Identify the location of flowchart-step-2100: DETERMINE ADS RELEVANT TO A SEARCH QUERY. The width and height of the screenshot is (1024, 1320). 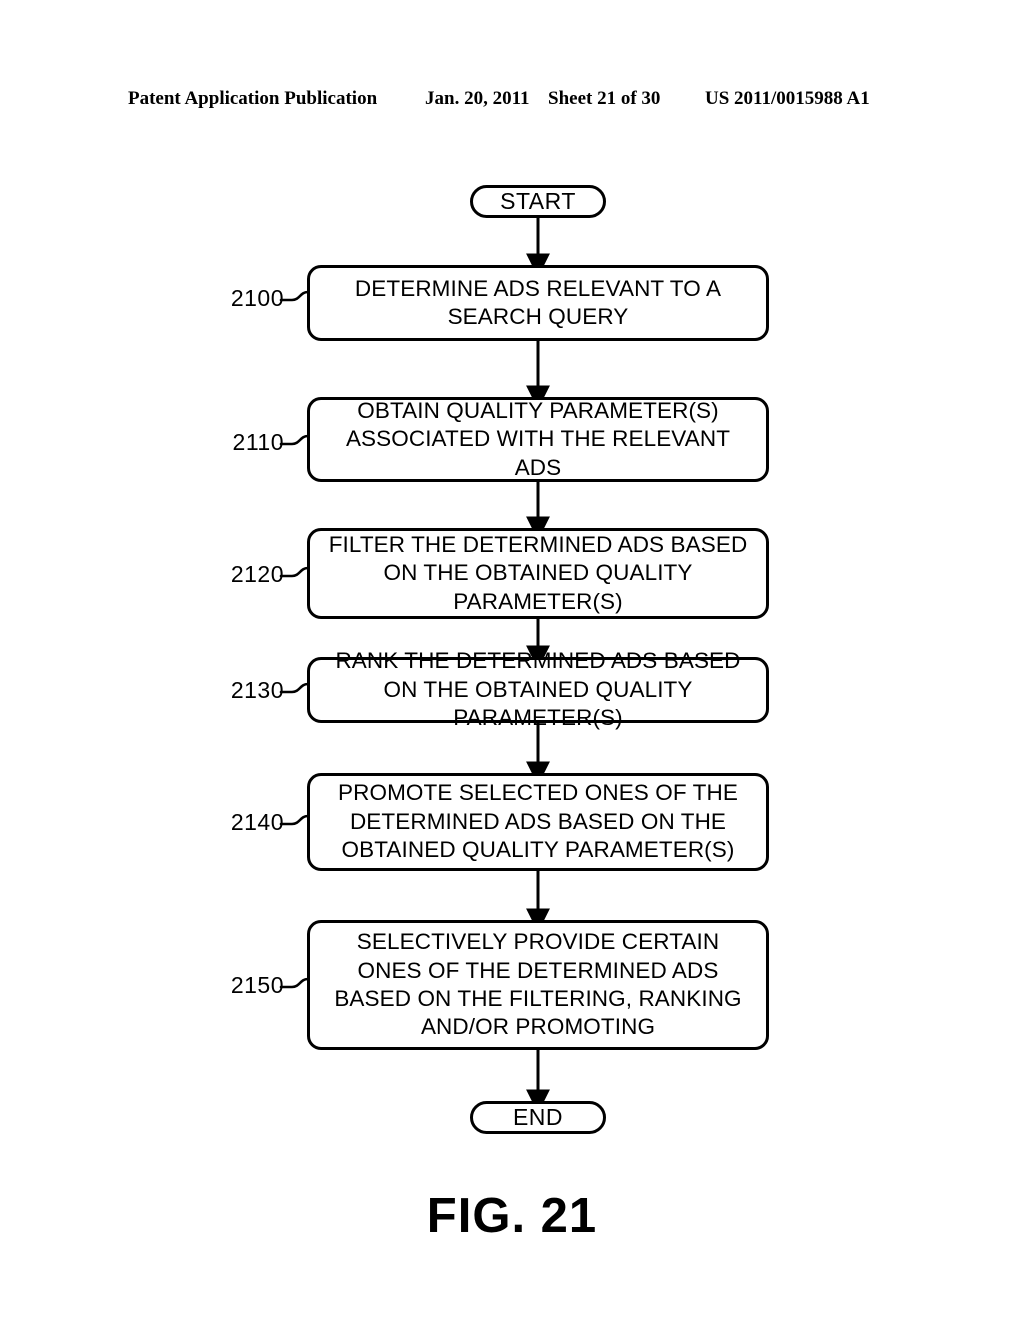
(538, 303).